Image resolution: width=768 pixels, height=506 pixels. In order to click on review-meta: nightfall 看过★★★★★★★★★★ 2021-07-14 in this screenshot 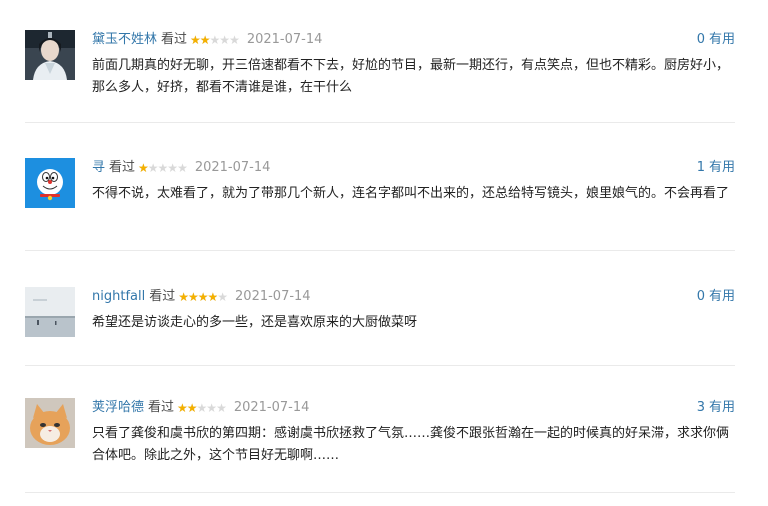, I will do `click(201, 297)`.